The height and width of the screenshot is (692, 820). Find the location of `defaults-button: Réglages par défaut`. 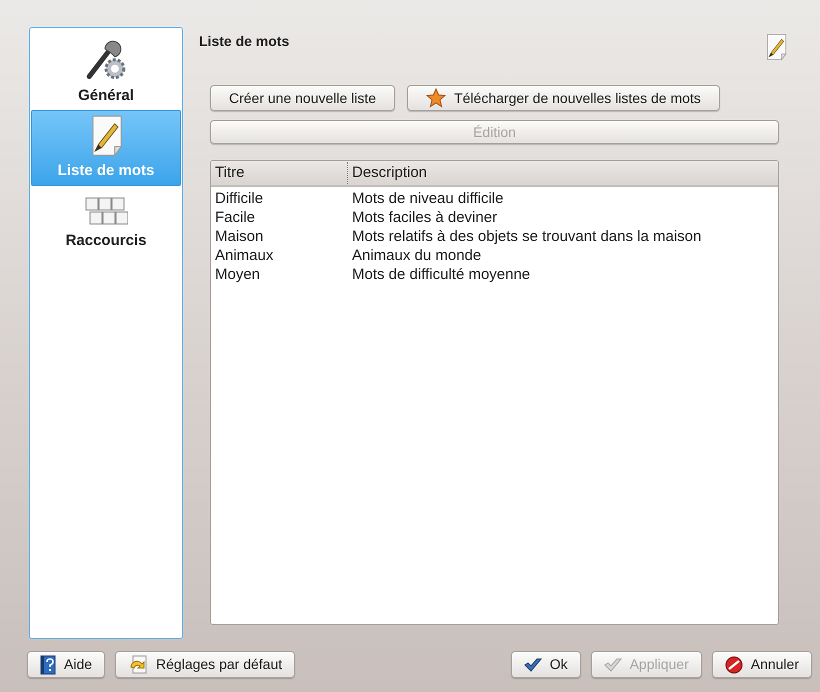

defaults-button: Réglages par défaut is located at coordinates (205, 664).